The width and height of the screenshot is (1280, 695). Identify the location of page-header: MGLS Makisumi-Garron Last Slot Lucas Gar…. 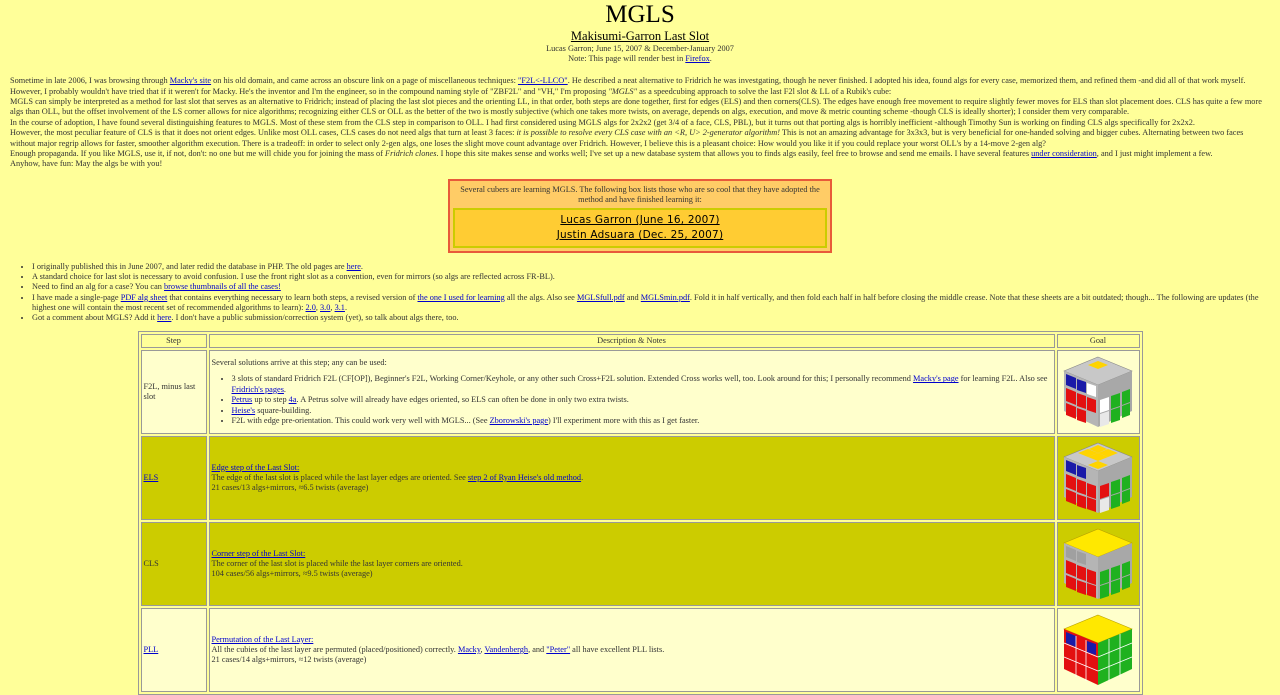
(640, 32).